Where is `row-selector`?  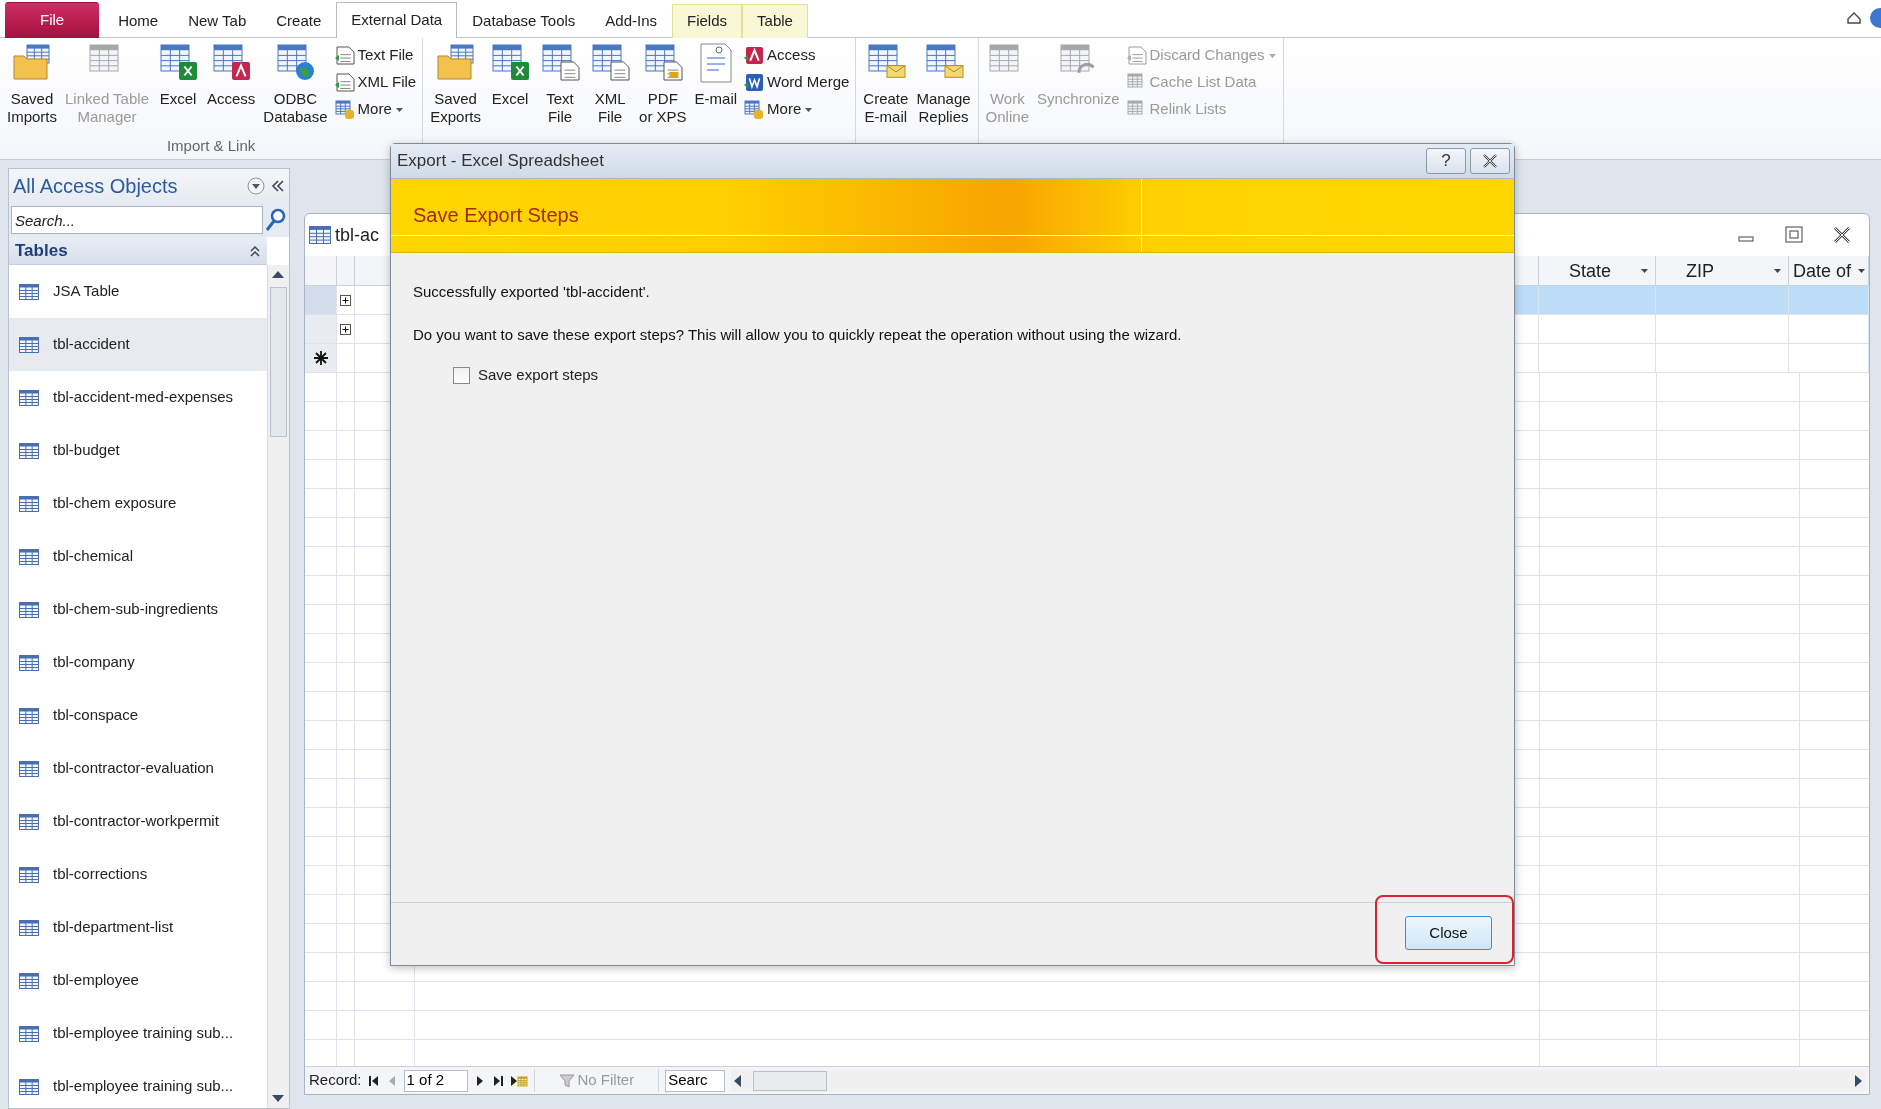 row-selector is located at coordinates (321, 358).